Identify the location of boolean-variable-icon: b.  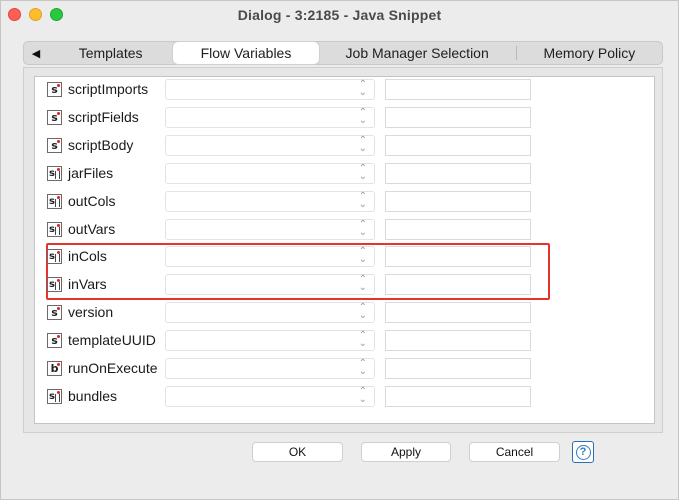
(54, 368).